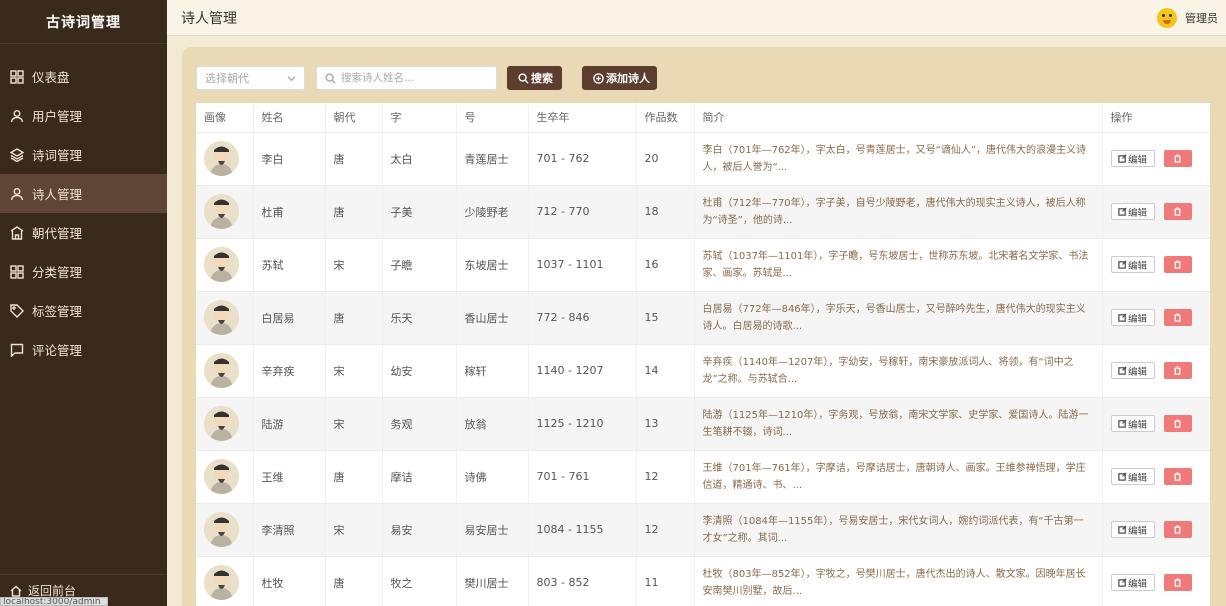 The image size is (1226, 606). Describe the element at coordinates (665, 212) in the screenshot. I see `poet-works-count: 18` at that location.